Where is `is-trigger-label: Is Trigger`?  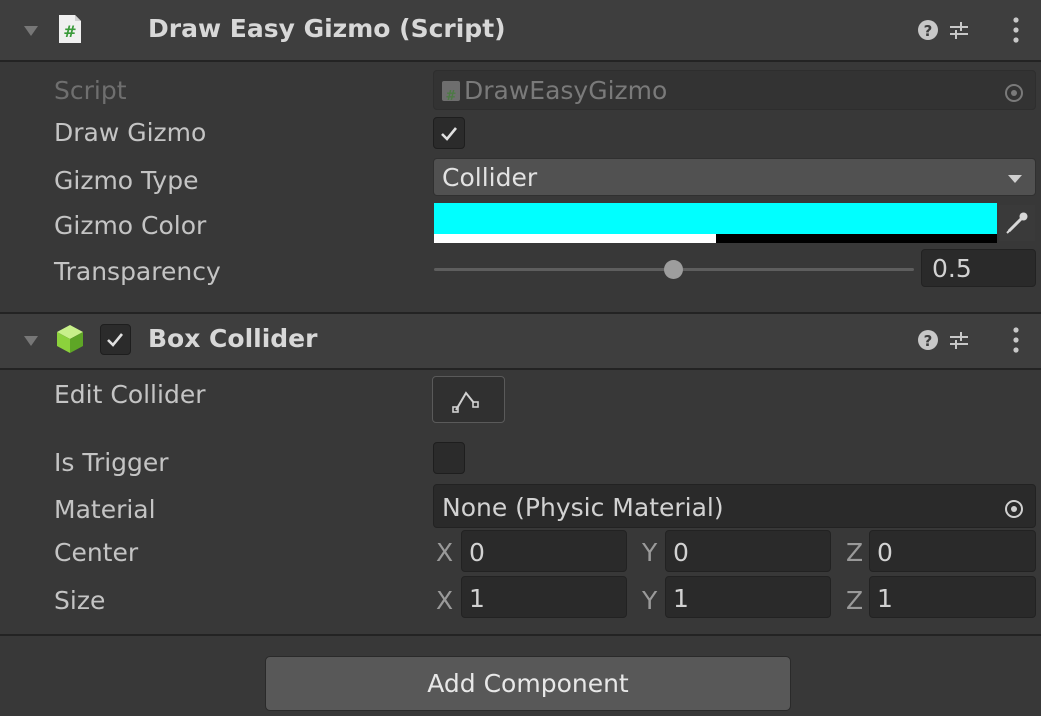
is-trigger-label: Is Trigger is located at coordinates (111, 462).